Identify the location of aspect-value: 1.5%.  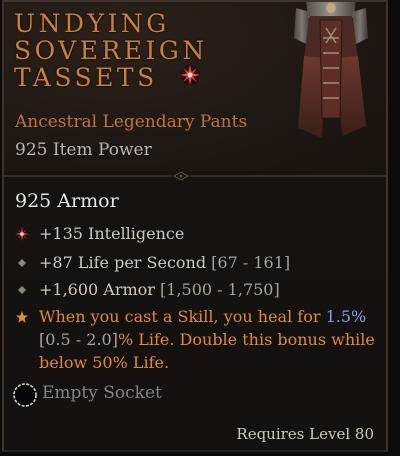
(346, 316).